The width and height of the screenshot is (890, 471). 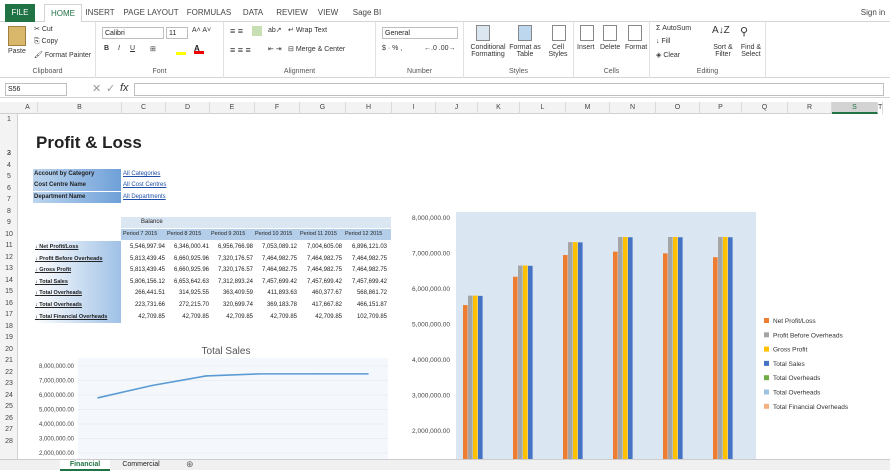 What do you see at coordinates (36, 89) in the screenshot?
I see `name-box: S56` at bounding box center [36, 89].